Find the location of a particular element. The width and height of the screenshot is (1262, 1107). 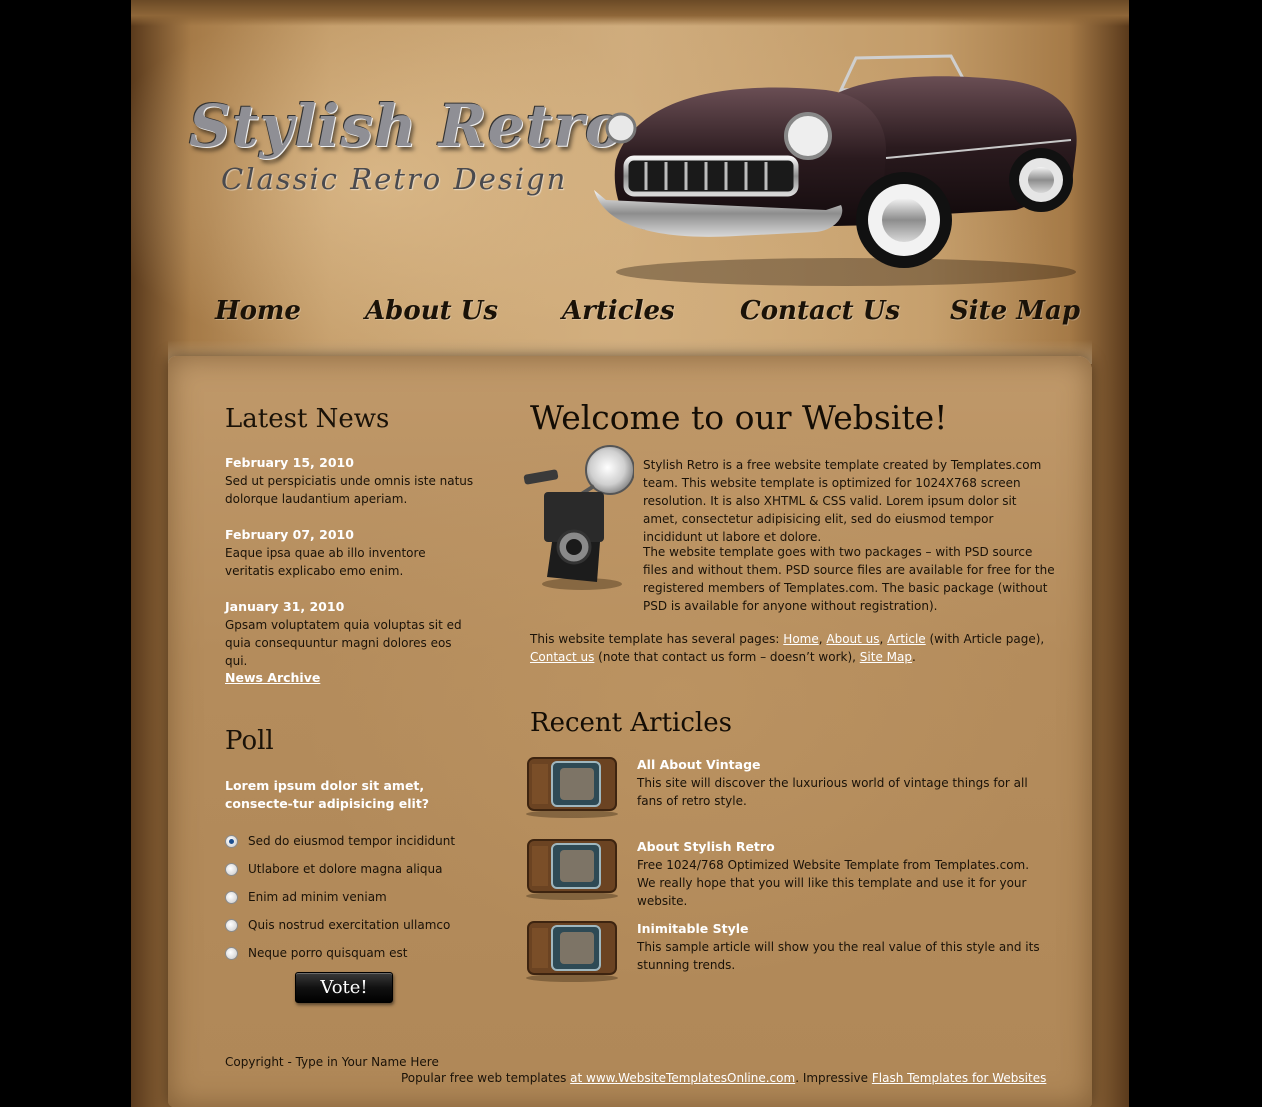

poll-option: Utlabore et dolore magna aliqua is located at coordinates (333, 869).